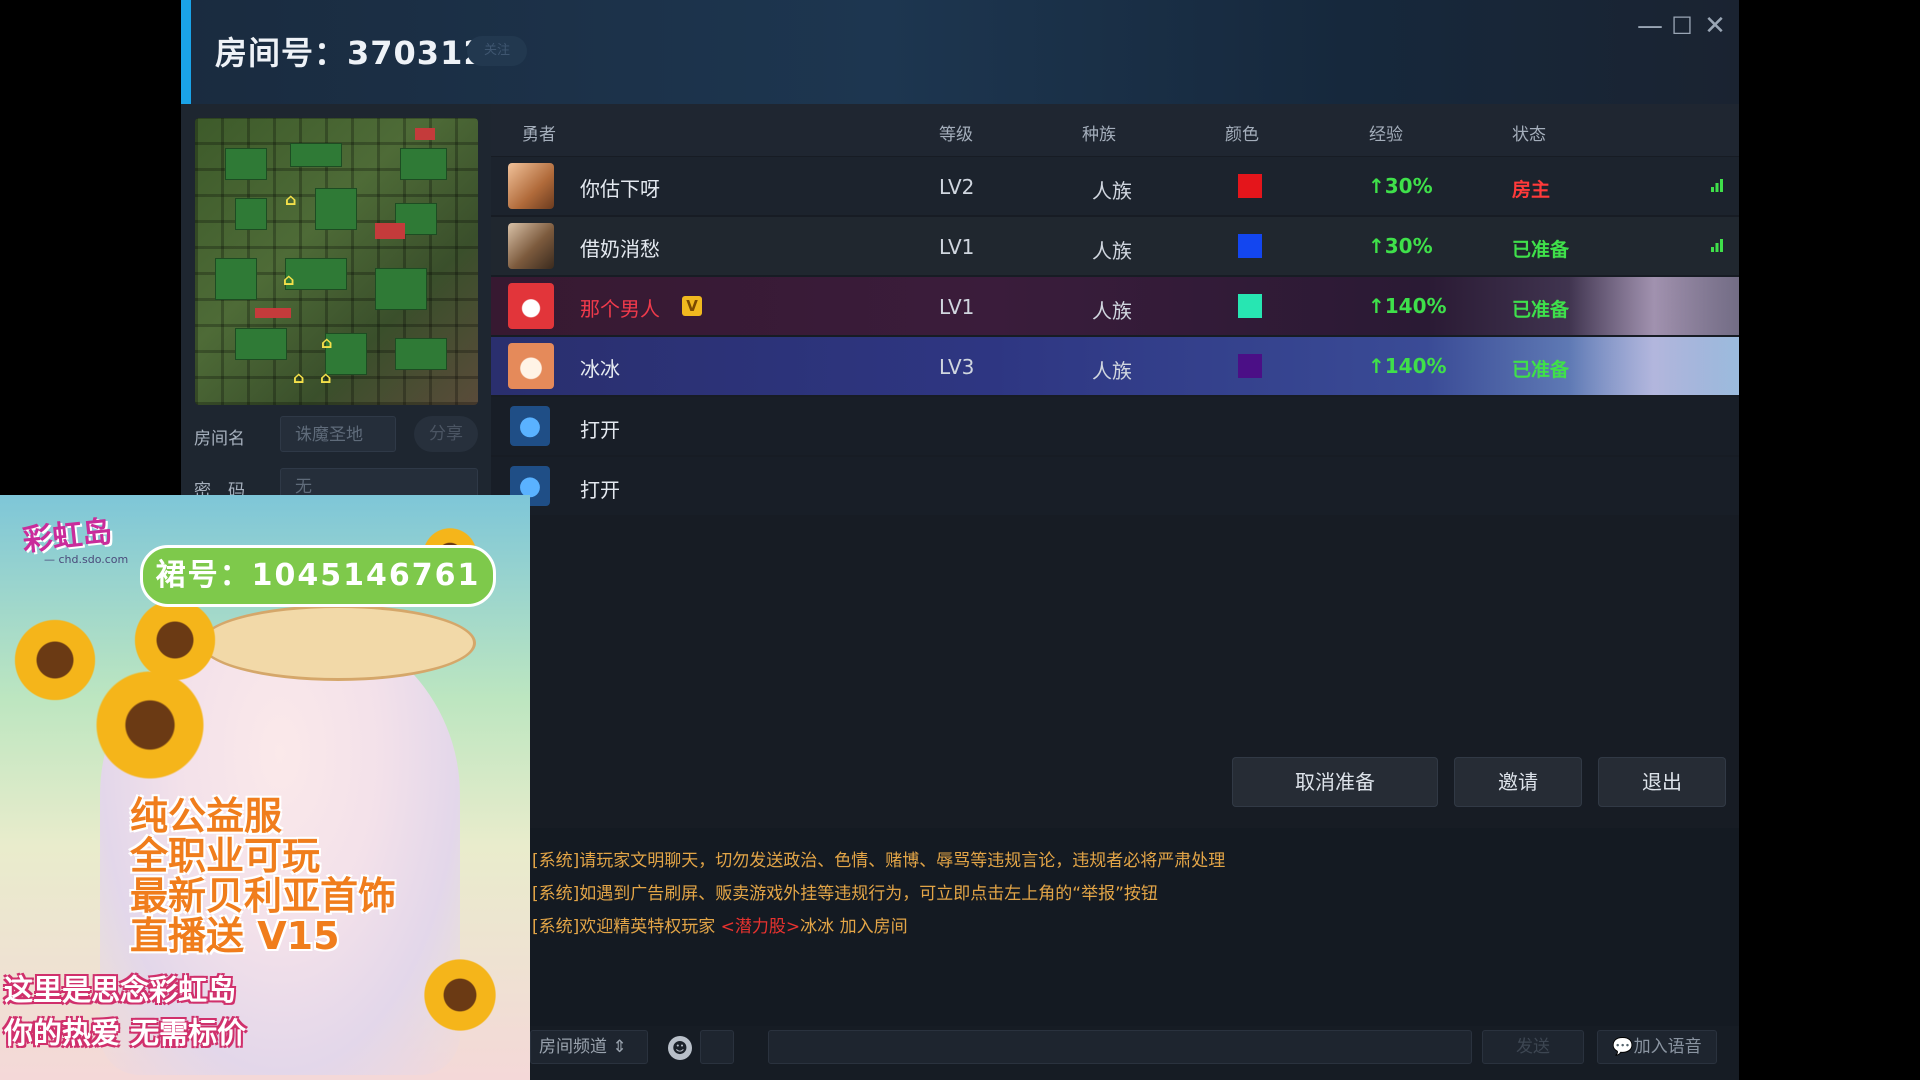  What do you see at coordinates (1518, 782) in the screenshot?
I see `invite-button: 邀请` at bounding box center [1518, 782].